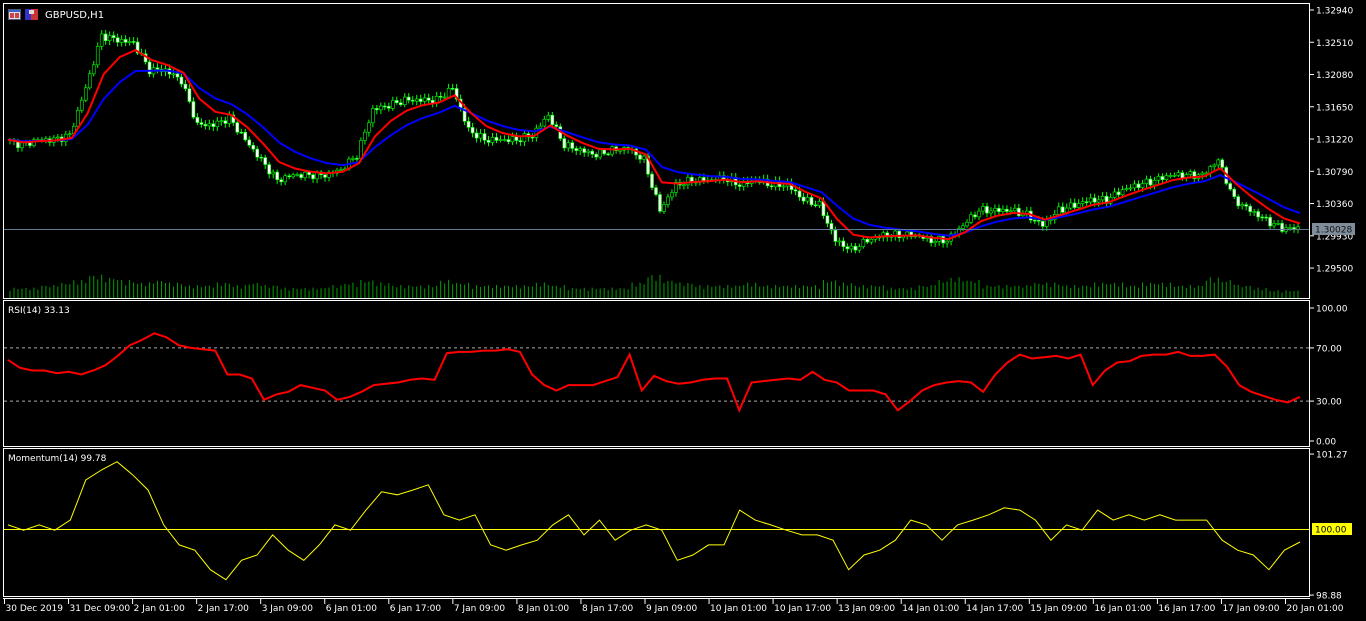 The height and width of the screenshot is (621, 1366). What do you see at coordinates (930, 609) in the screenshot?
I see `time-tick-label: 14 Jan 01:00` at bounding box center [930, 609].